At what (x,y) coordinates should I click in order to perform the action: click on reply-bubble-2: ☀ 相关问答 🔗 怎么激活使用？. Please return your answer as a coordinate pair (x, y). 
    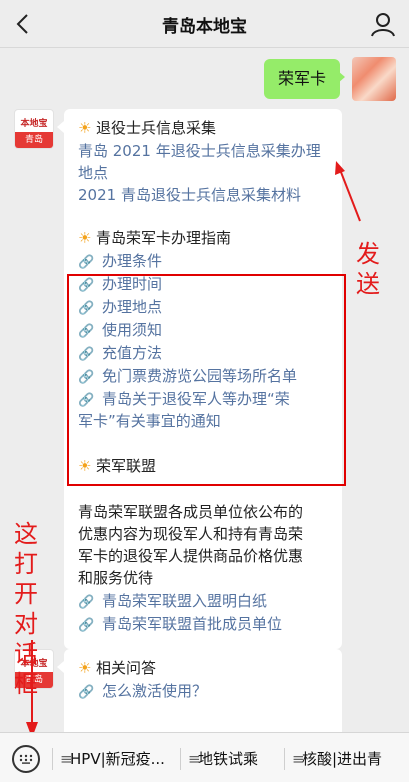
    Looking at the image, I should click on (203, 690).